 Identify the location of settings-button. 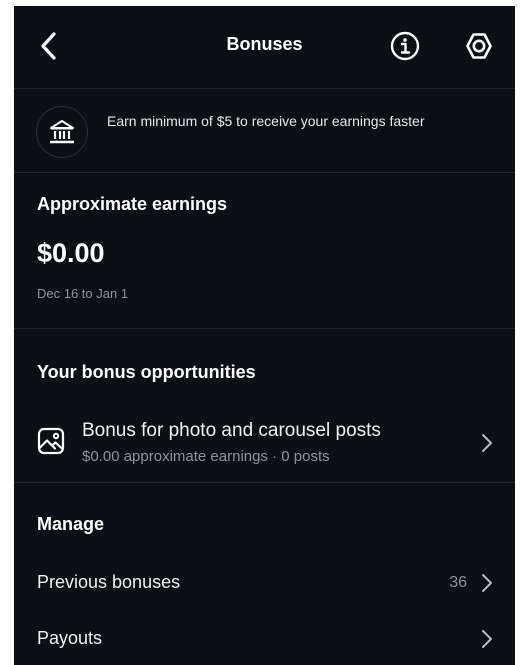
(479, 46).